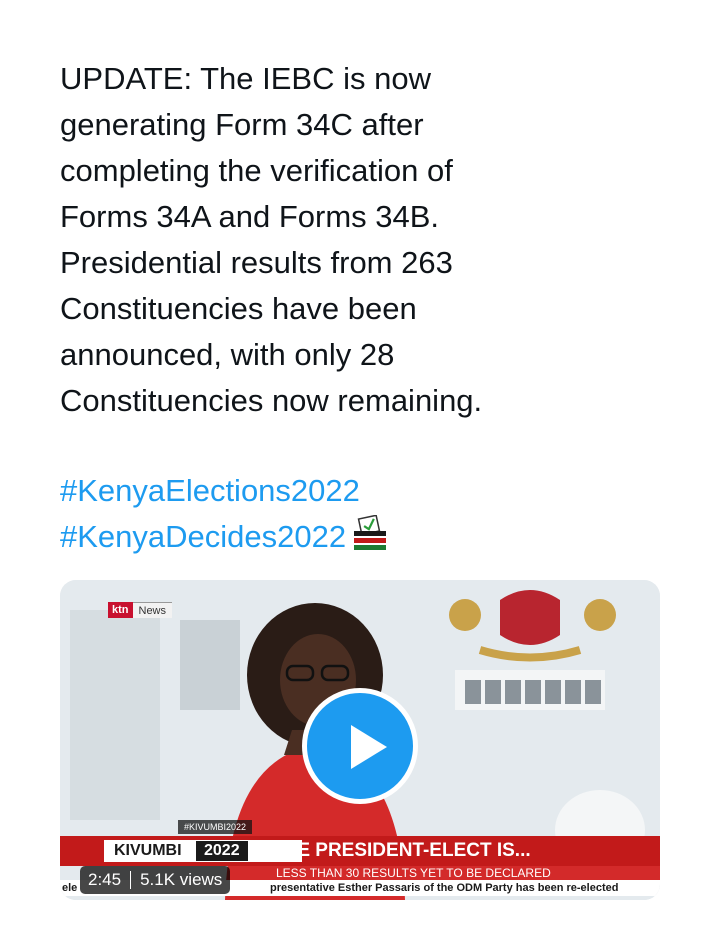 Image resolution: width=720 pixels, height=941 pixels. I want to click on ktn-logo-news: News, so click(152, 610).